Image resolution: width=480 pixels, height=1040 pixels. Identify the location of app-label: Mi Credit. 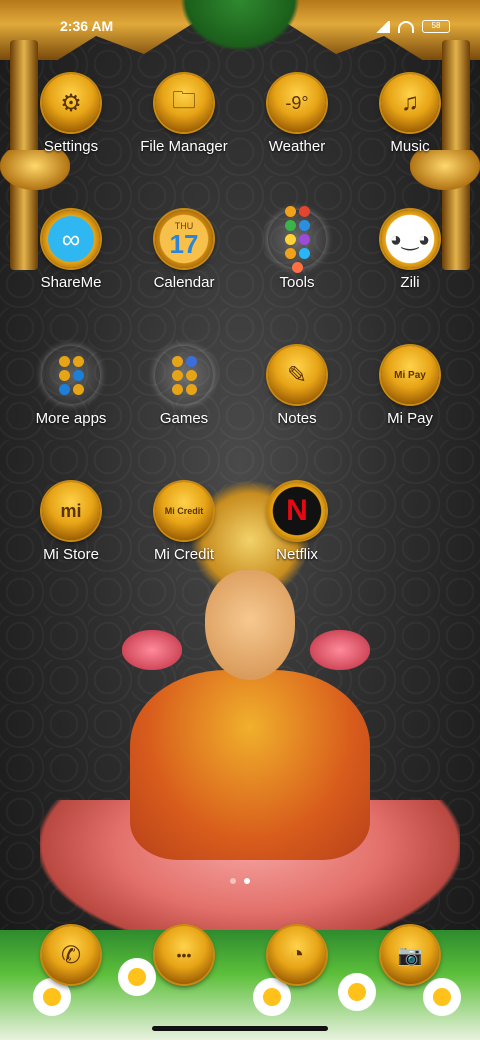
(183, 554).